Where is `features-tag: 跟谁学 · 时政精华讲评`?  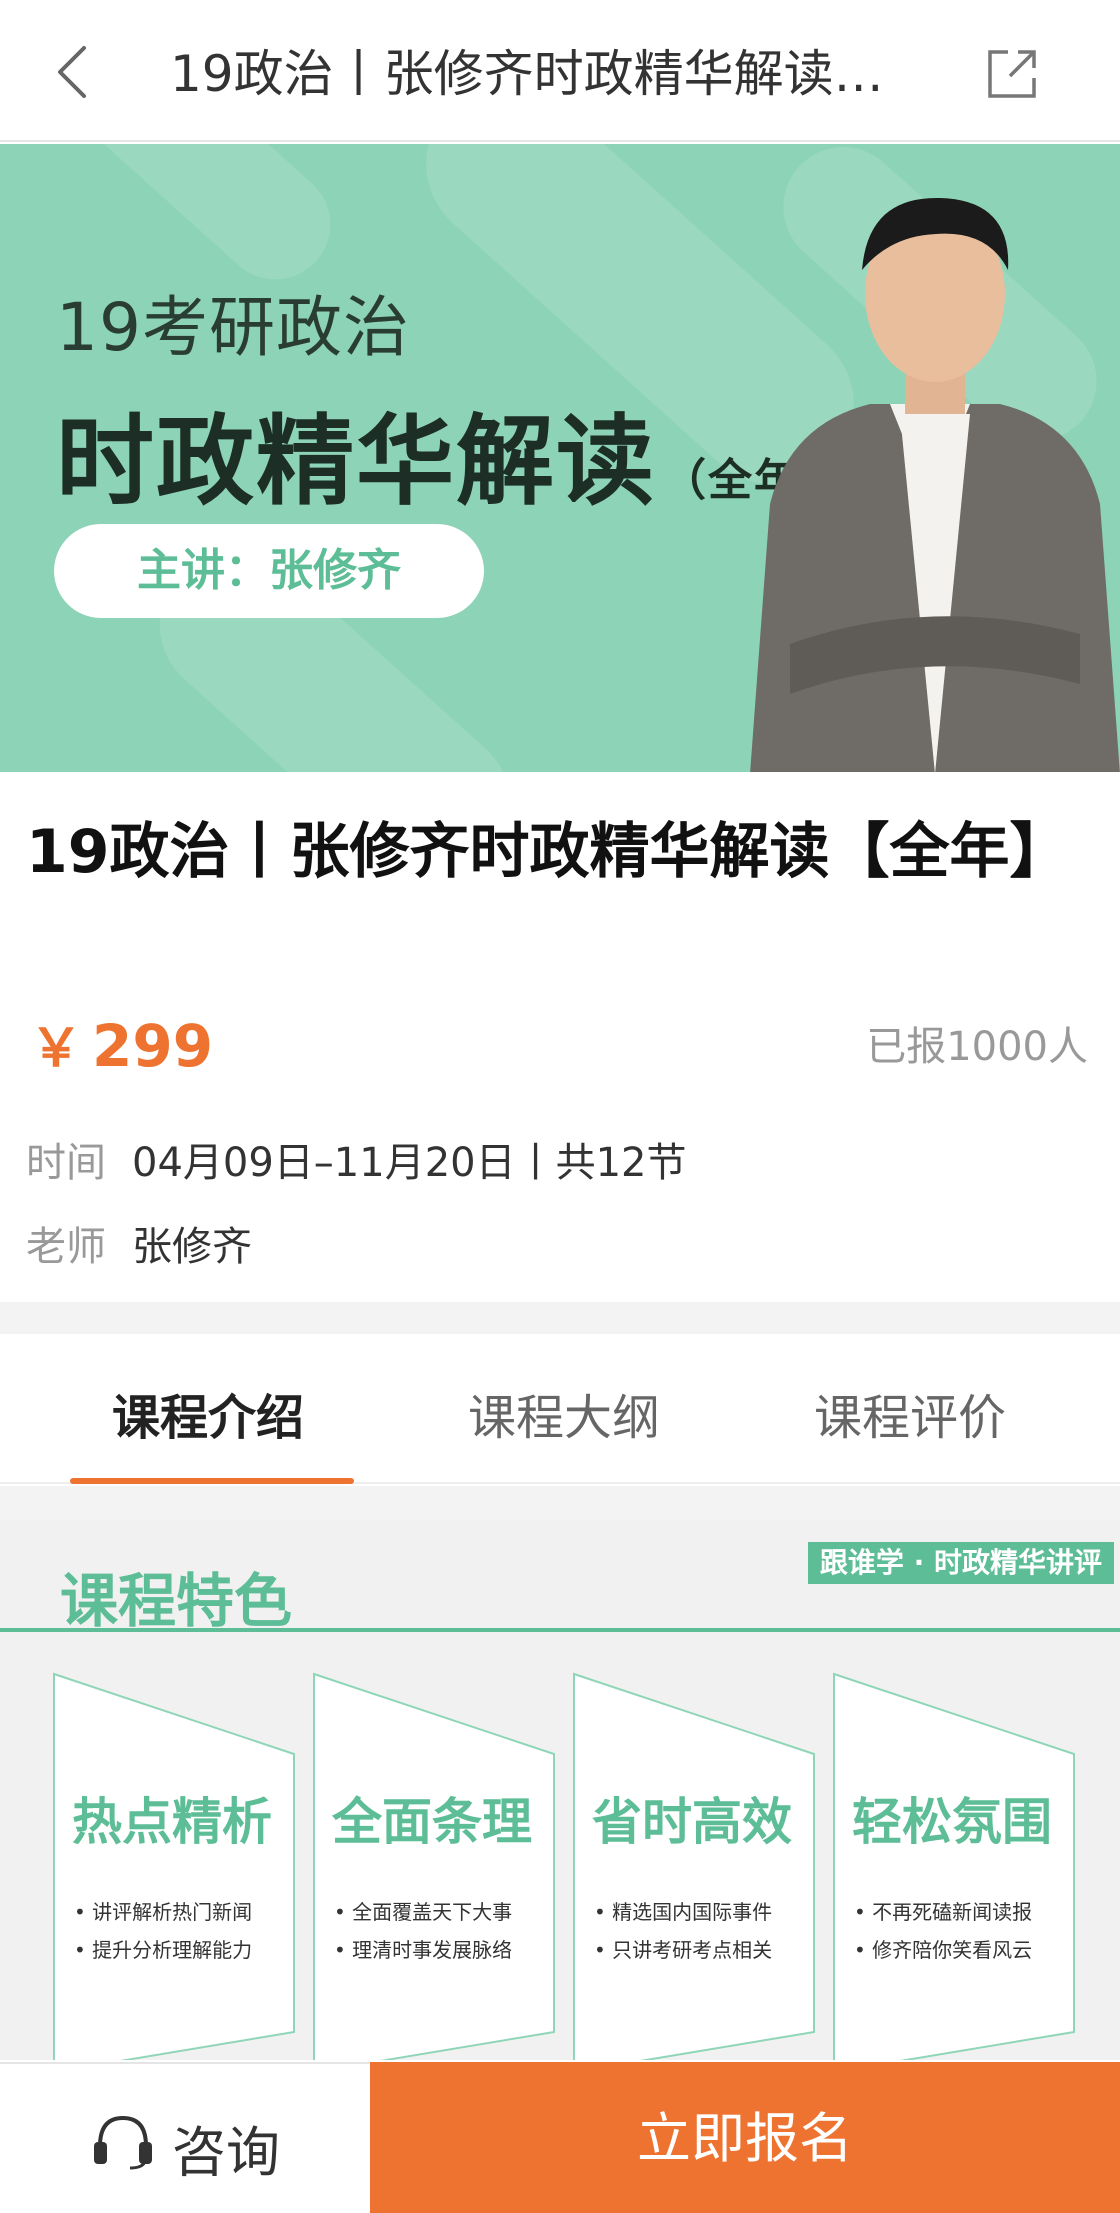 features-tag: 跟谁学 · 时政精华讲评 is located at coordinates (960, 1563).